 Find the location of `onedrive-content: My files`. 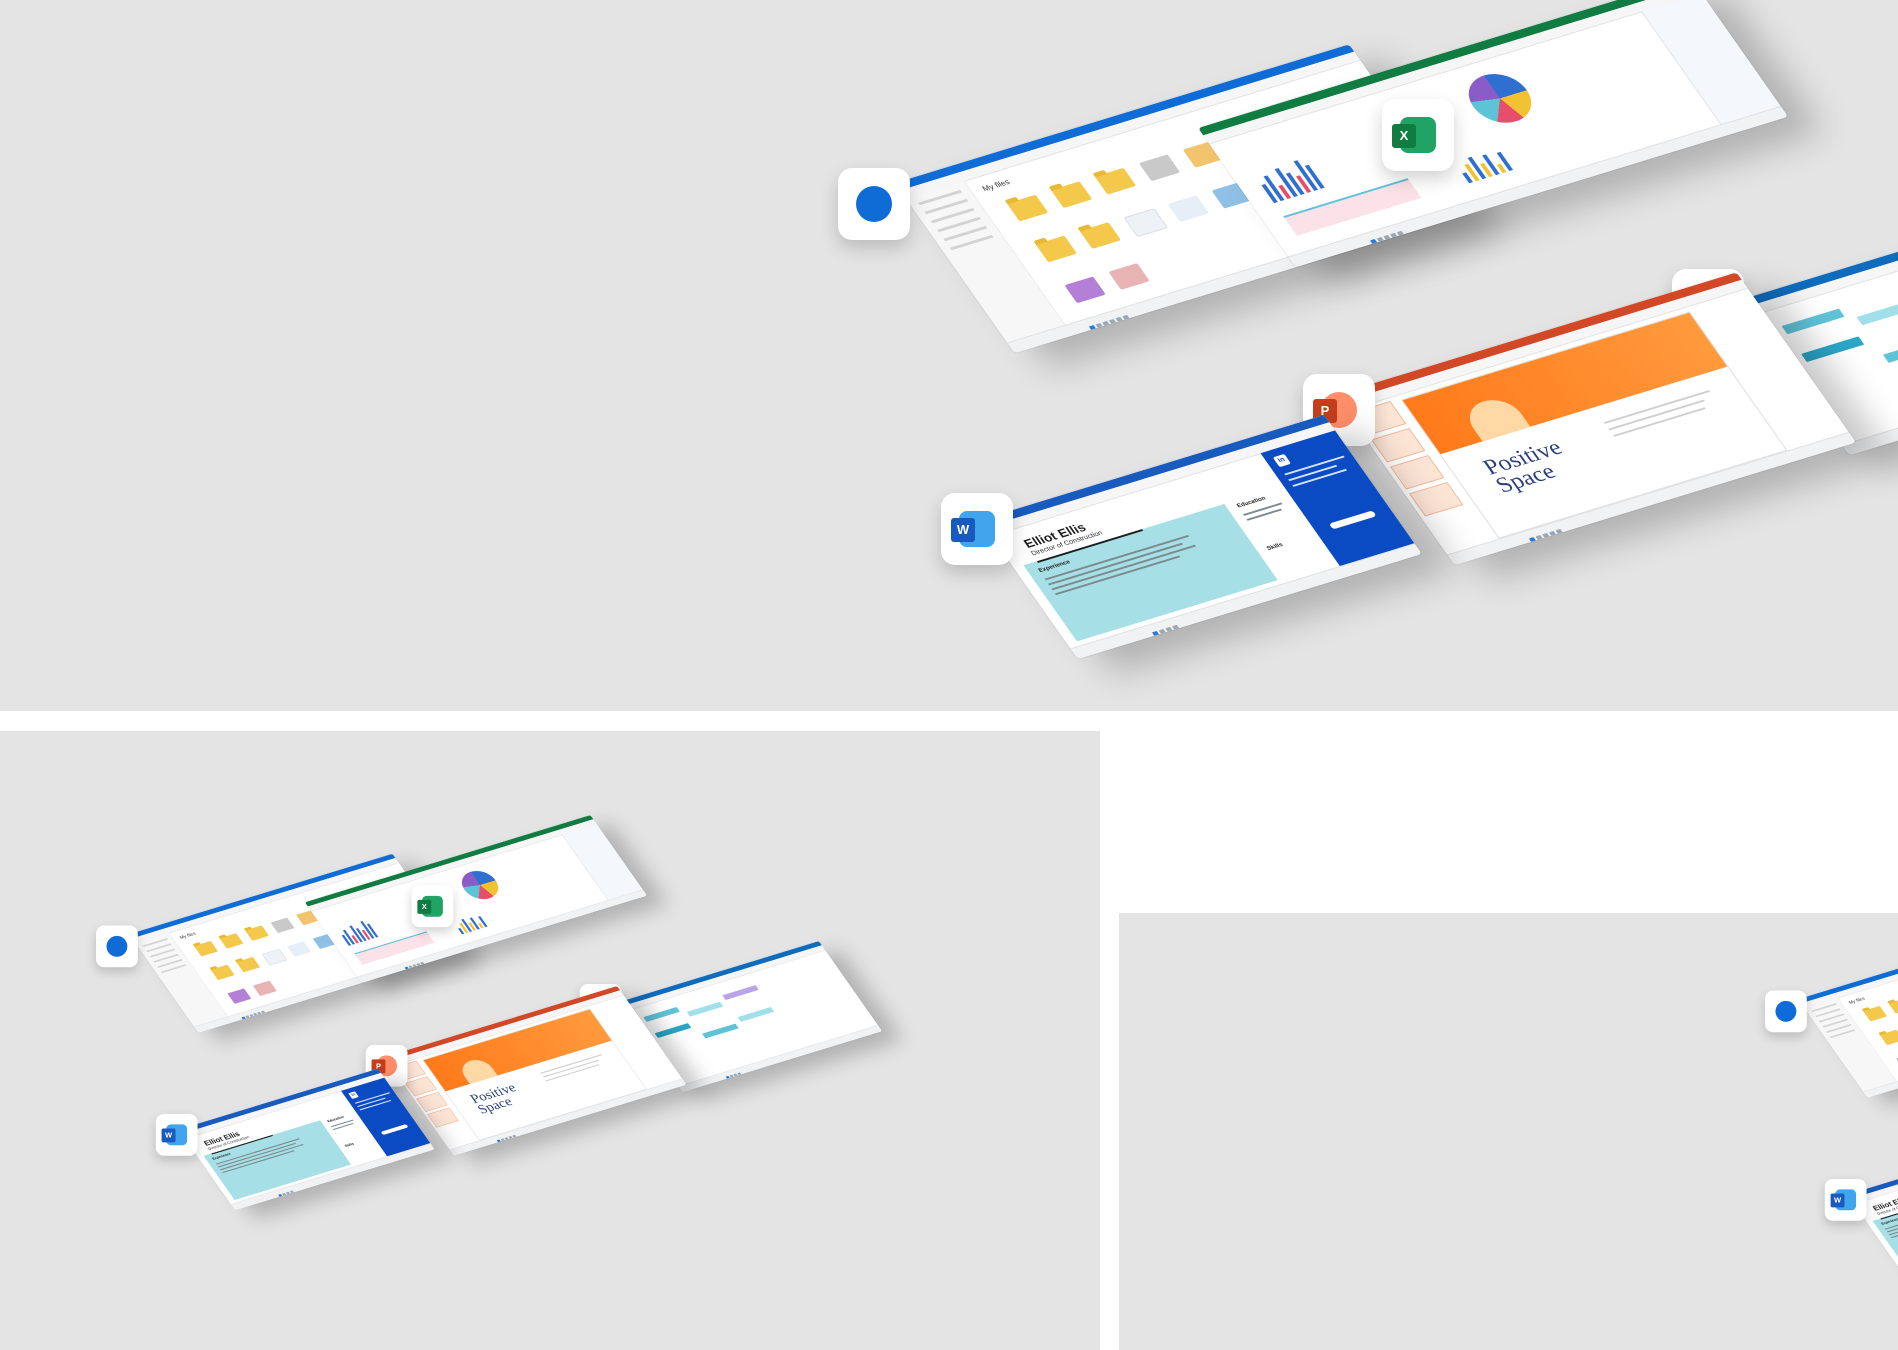

onedrive-content: My files is located at coordinates (1851, 1010).